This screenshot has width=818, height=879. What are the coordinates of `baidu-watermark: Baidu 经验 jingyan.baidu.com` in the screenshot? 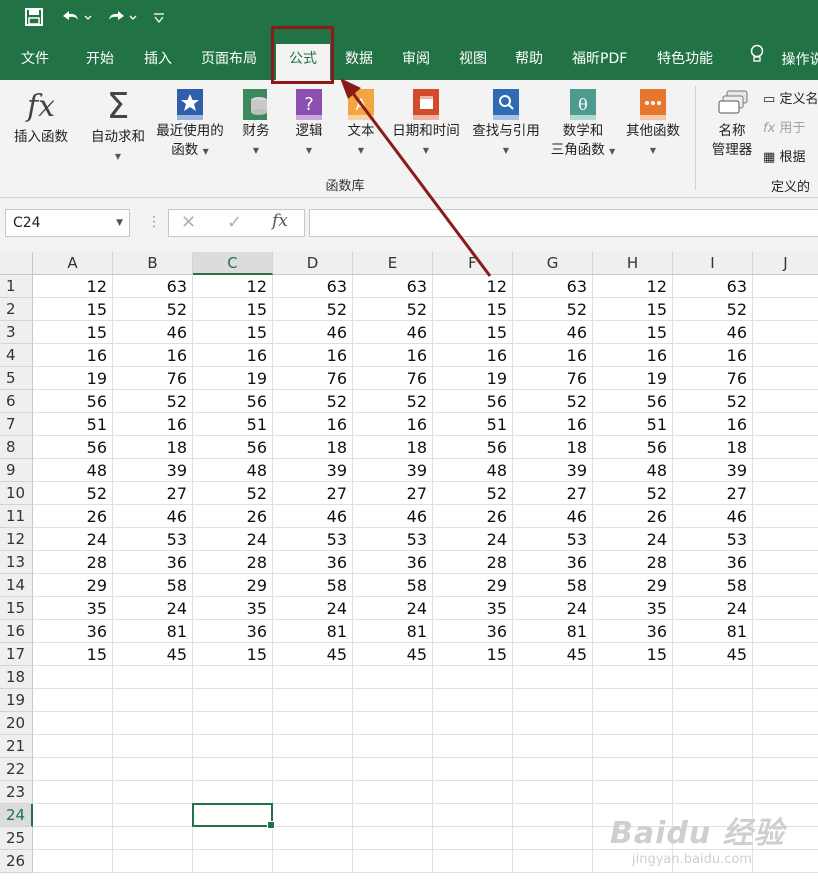 It's located at (697, 841).